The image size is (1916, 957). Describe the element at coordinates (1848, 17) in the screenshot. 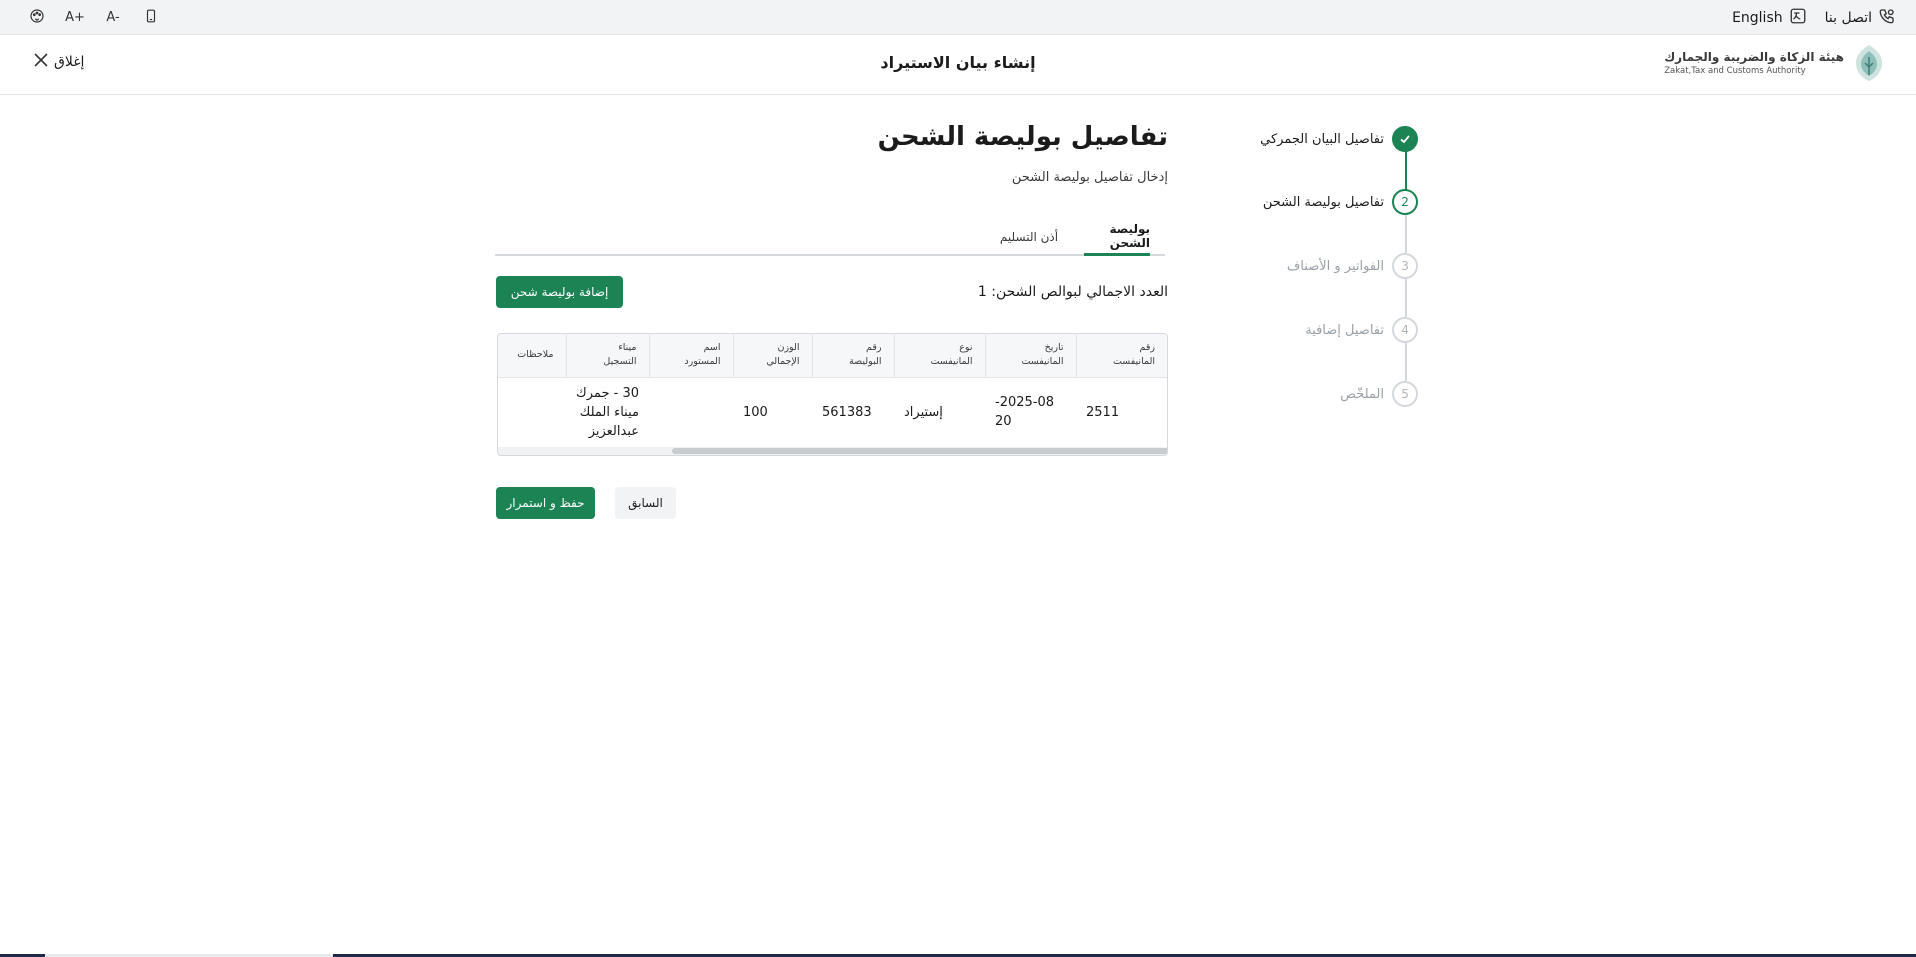

I see `contact-us-label: اتصل بنا` at that location.